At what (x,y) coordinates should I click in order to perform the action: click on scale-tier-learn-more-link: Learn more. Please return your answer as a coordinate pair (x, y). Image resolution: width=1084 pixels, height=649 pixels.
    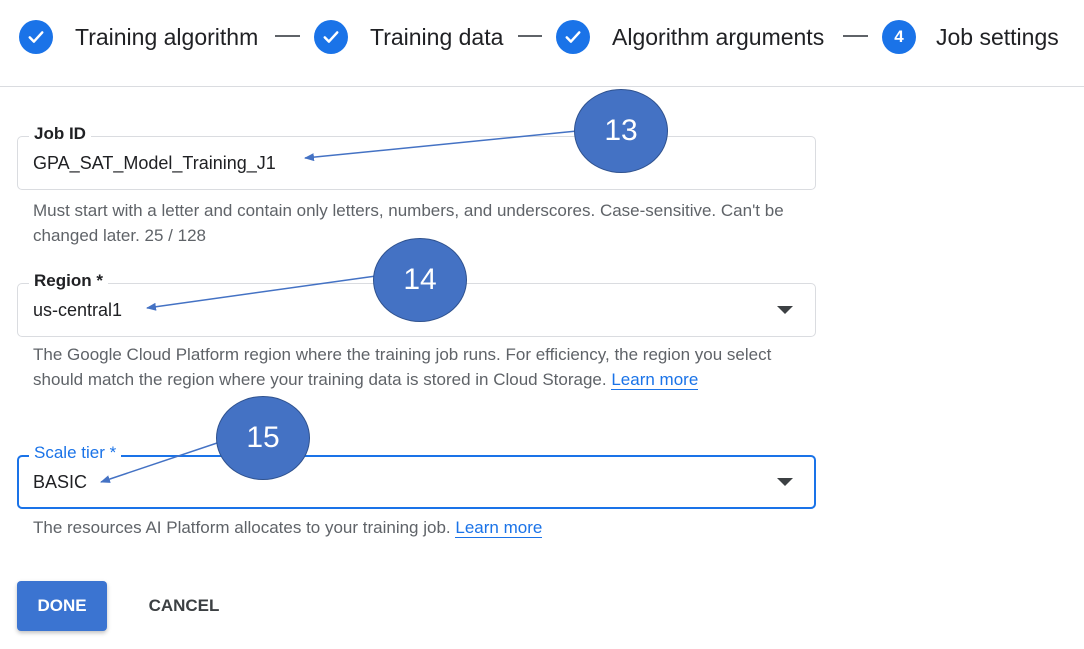
    Looking at the image, I should click on (499, 528).